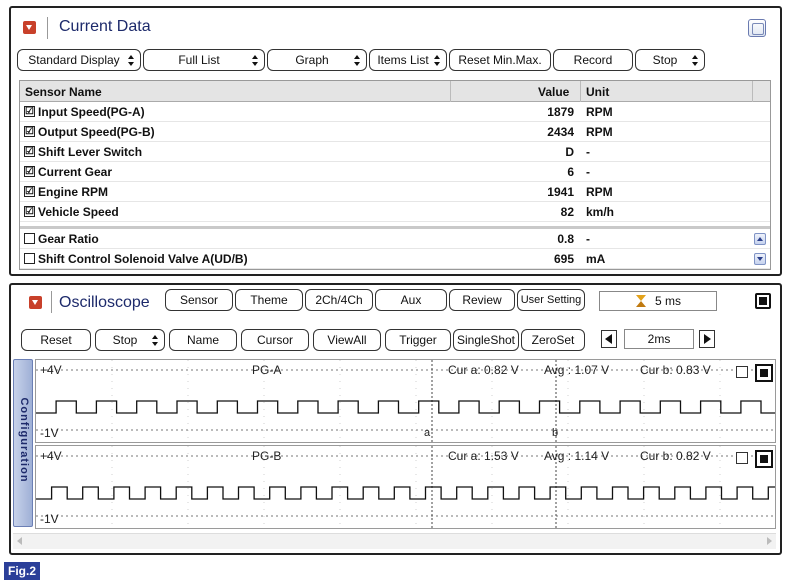  What do you see at coordinates (482, 300) in the screenshot?
I see `review-button: Review` at bounding box center [482, 300].